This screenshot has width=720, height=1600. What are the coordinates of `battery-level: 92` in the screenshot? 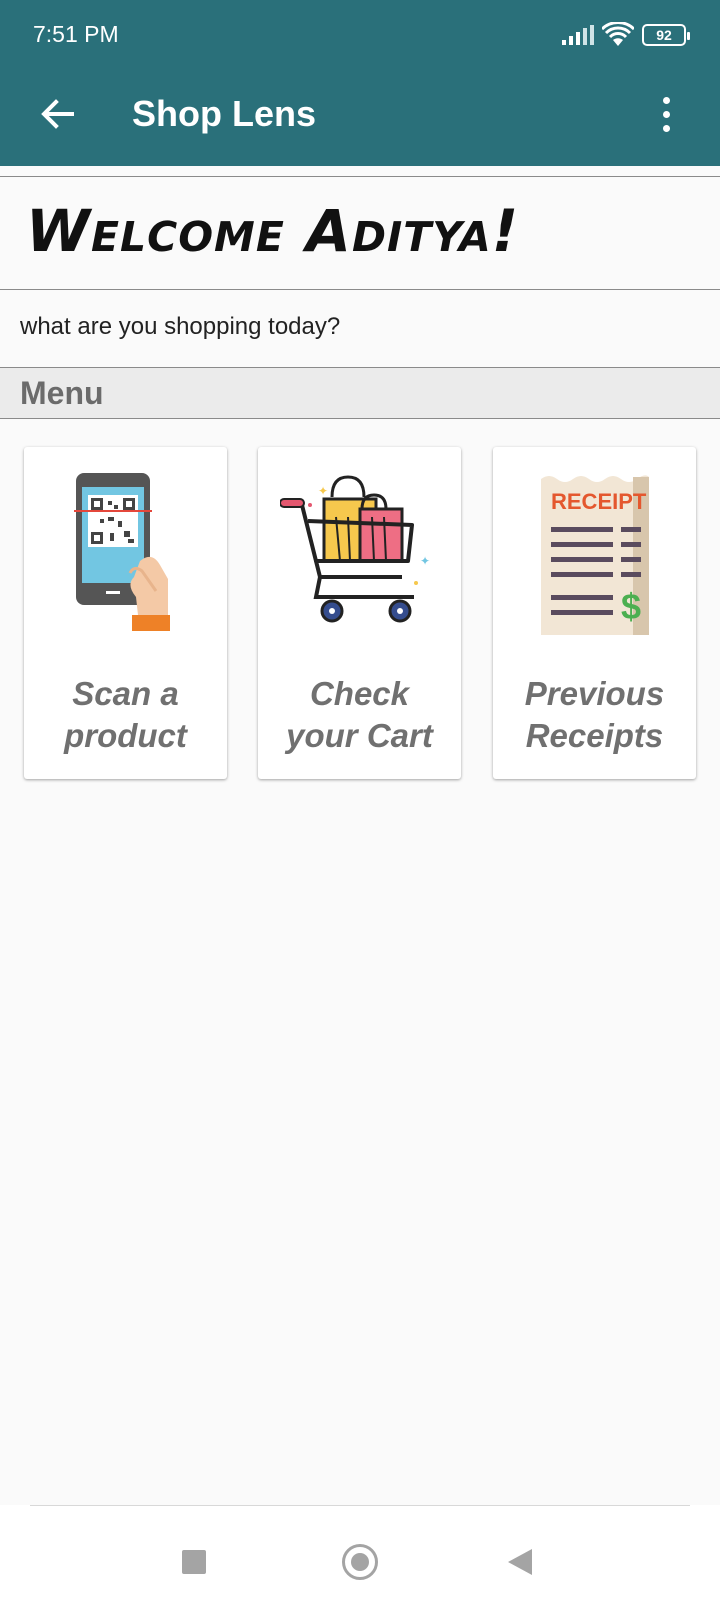 It's located at (664, 35).